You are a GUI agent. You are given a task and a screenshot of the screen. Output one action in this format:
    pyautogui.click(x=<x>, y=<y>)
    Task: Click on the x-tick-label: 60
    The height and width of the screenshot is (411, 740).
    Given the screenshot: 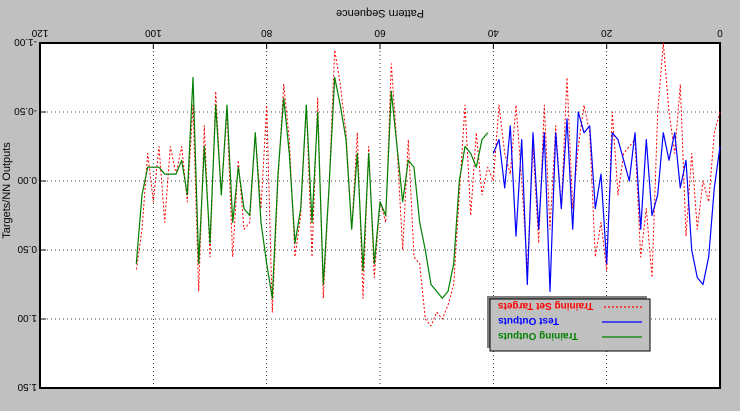 What is the action you would take?
    pyautogui.click(x=380, y=32)
    